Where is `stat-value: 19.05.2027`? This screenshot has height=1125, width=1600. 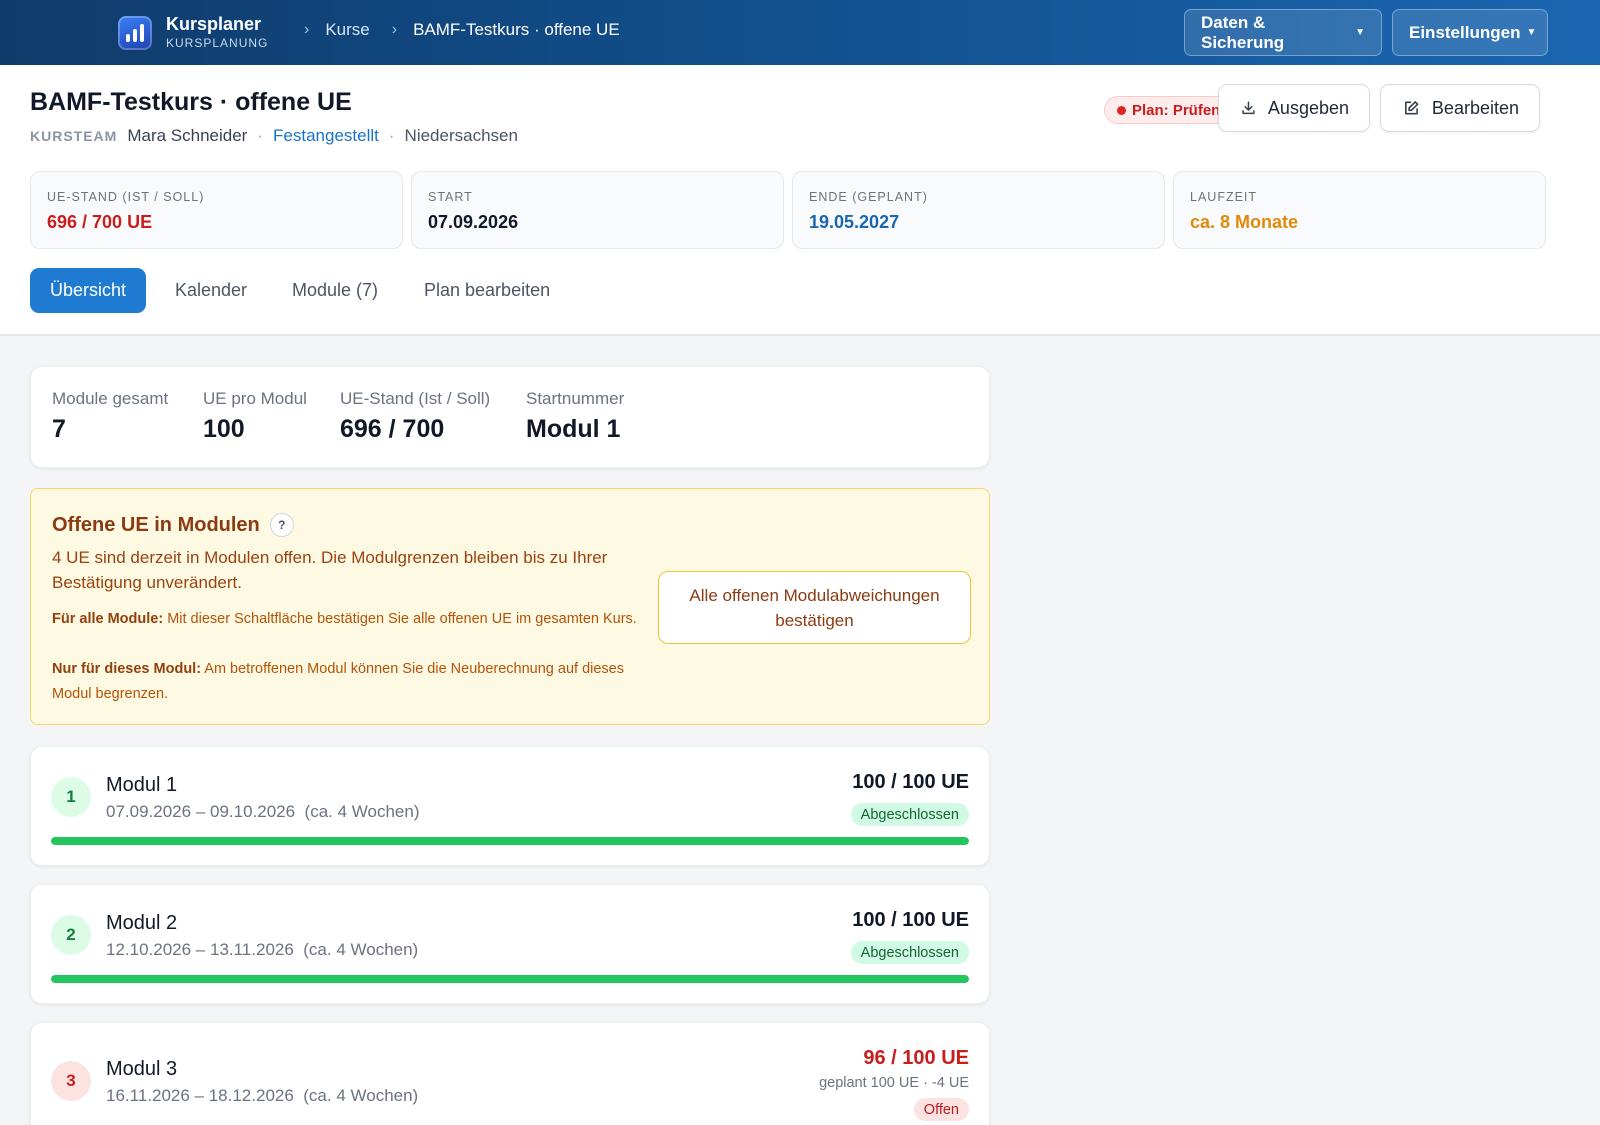 stat-value: 19.05.2027 is located at coordinates (854, 222).